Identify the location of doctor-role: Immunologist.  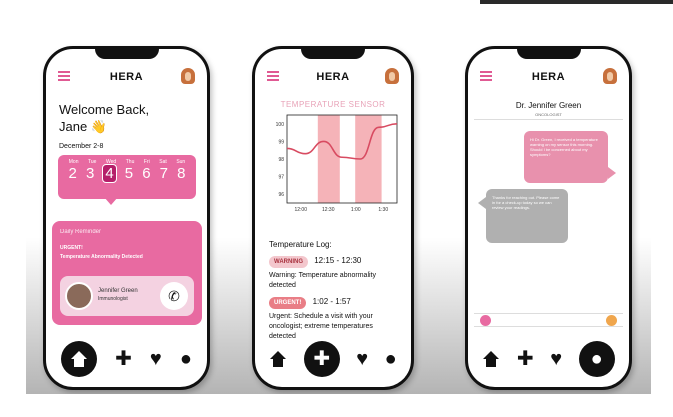
(113, 299).